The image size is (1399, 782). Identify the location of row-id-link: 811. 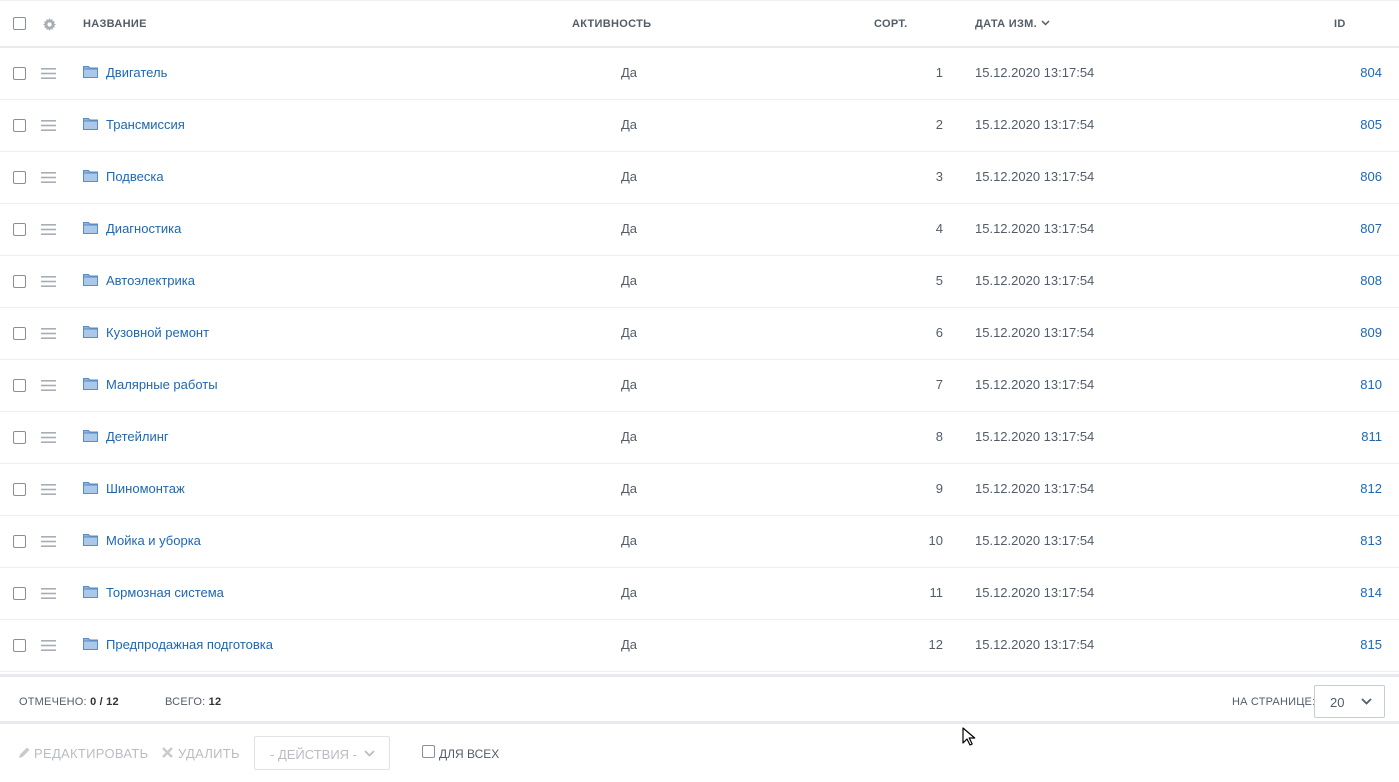
(1371, 436).